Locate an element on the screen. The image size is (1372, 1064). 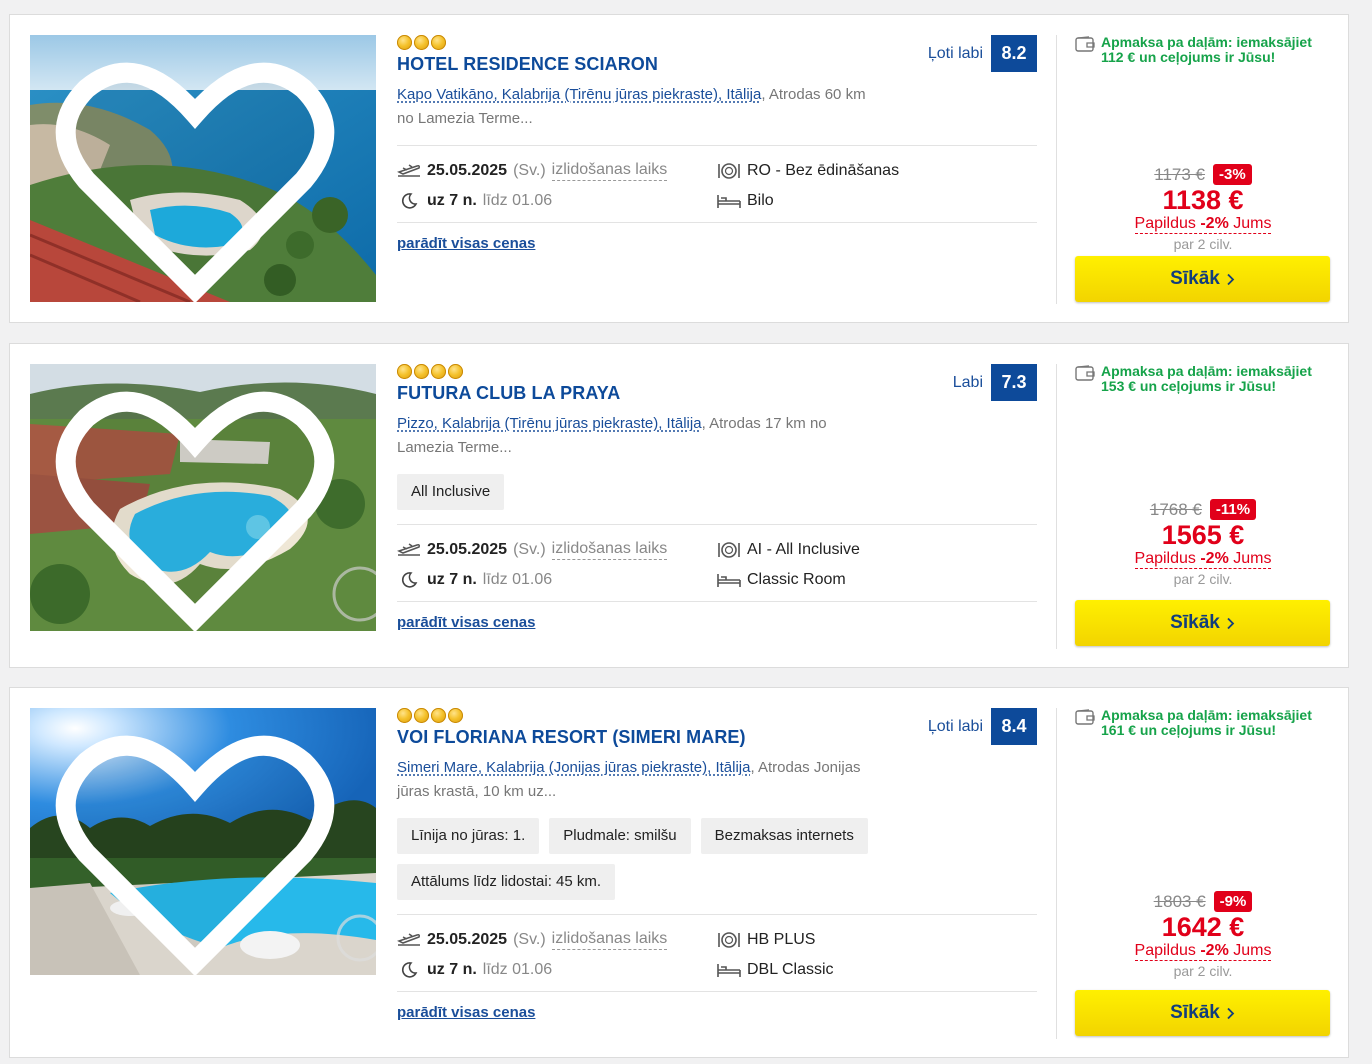
board-row: HB PLUS is located at coordinates (877, 940).